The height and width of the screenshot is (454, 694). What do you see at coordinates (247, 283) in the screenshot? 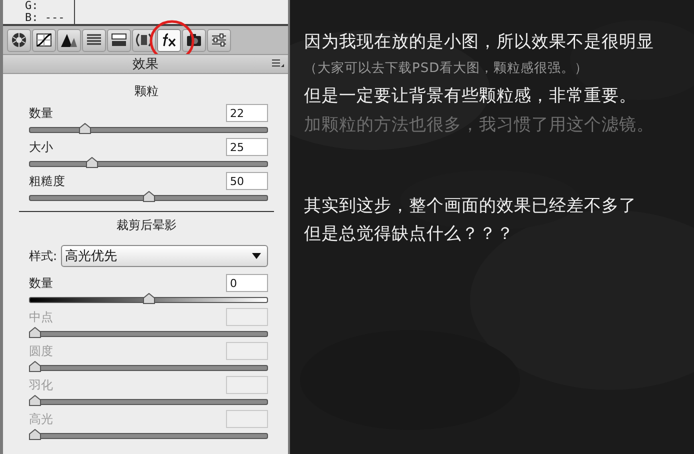
I see `value-field: 0` at bounding box center [247, 283].